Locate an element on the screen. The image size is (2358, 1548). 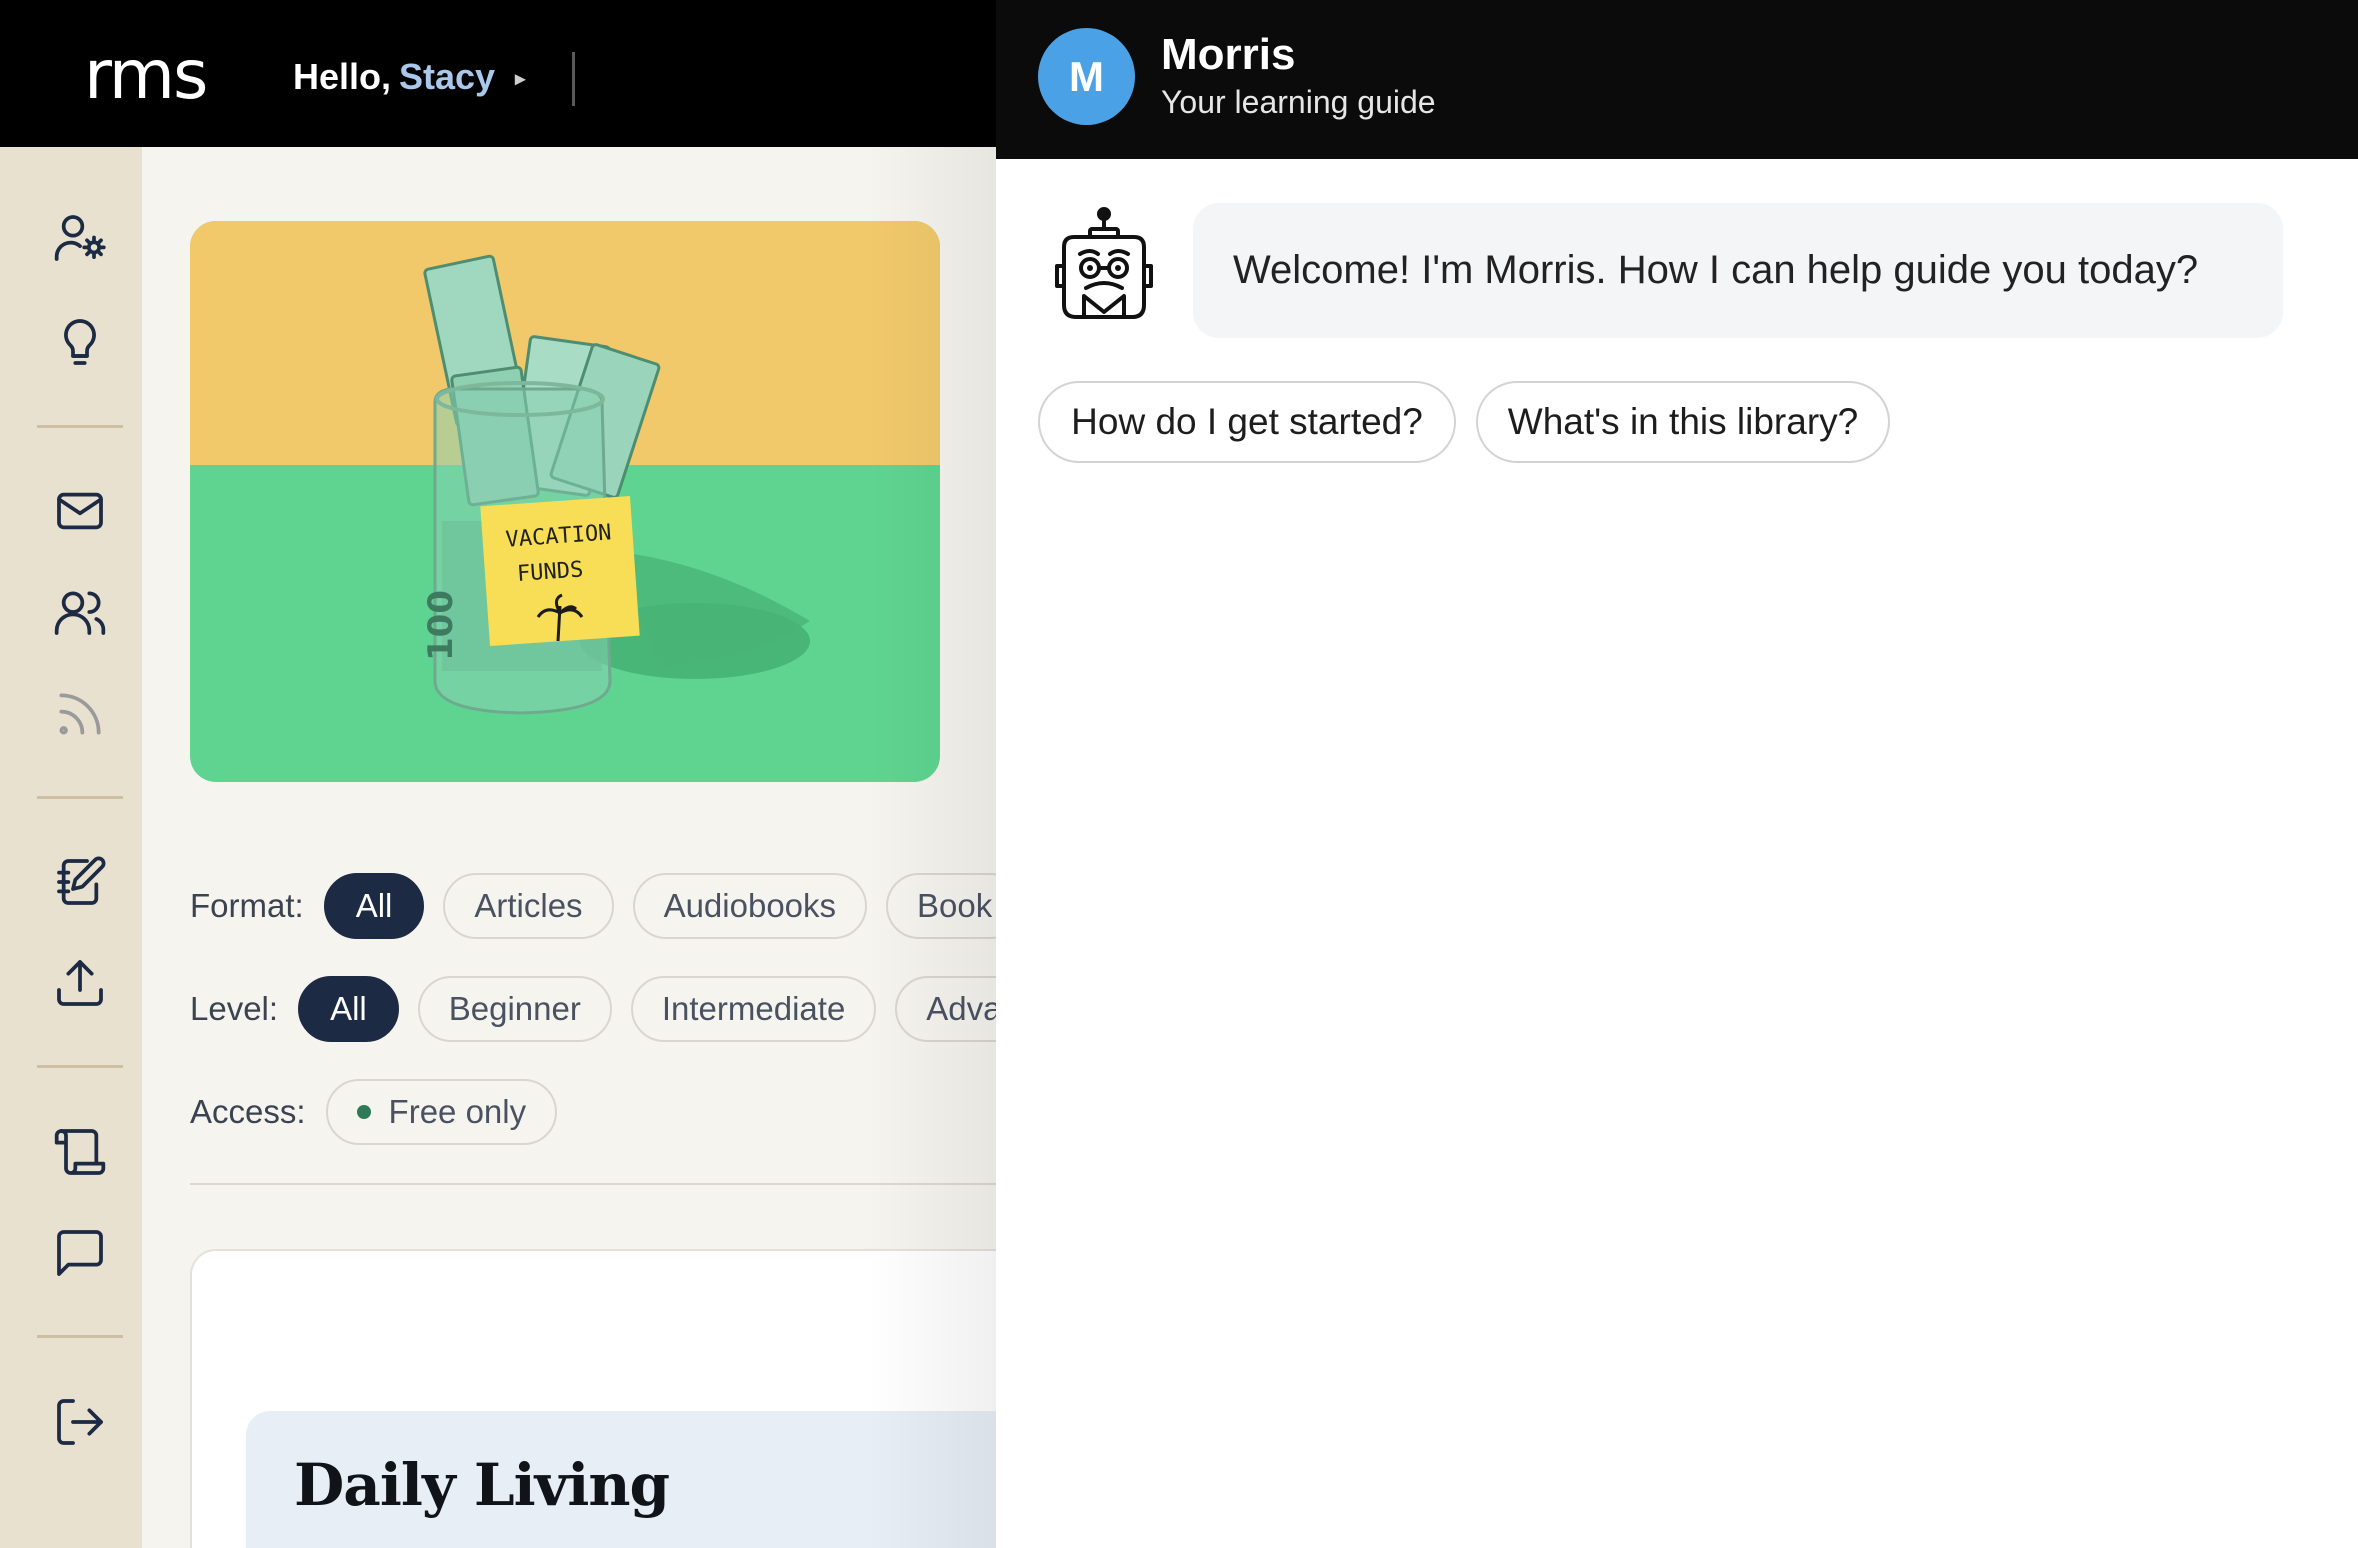
users-icon is located at coordinates (80, 612).